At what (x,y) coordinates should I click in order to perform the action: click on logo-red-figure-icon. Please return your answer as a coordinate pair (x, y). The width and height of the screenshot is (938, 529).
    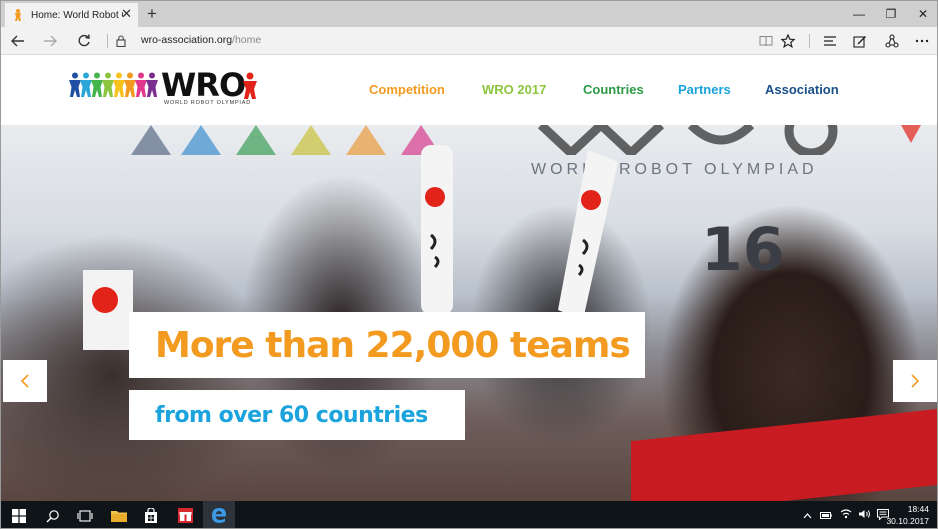
    Looking at the image, I should click on (250, 85).